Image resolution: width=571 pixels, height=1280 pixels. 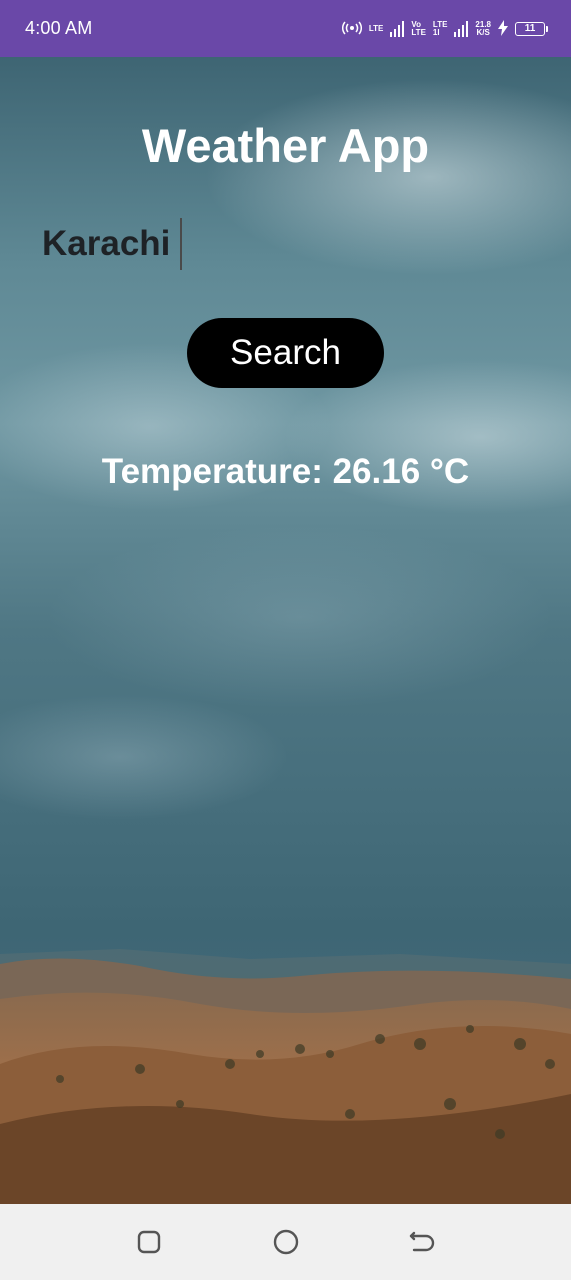 I want to click on city-input-value: Karachi, so click(x=106, y=243).